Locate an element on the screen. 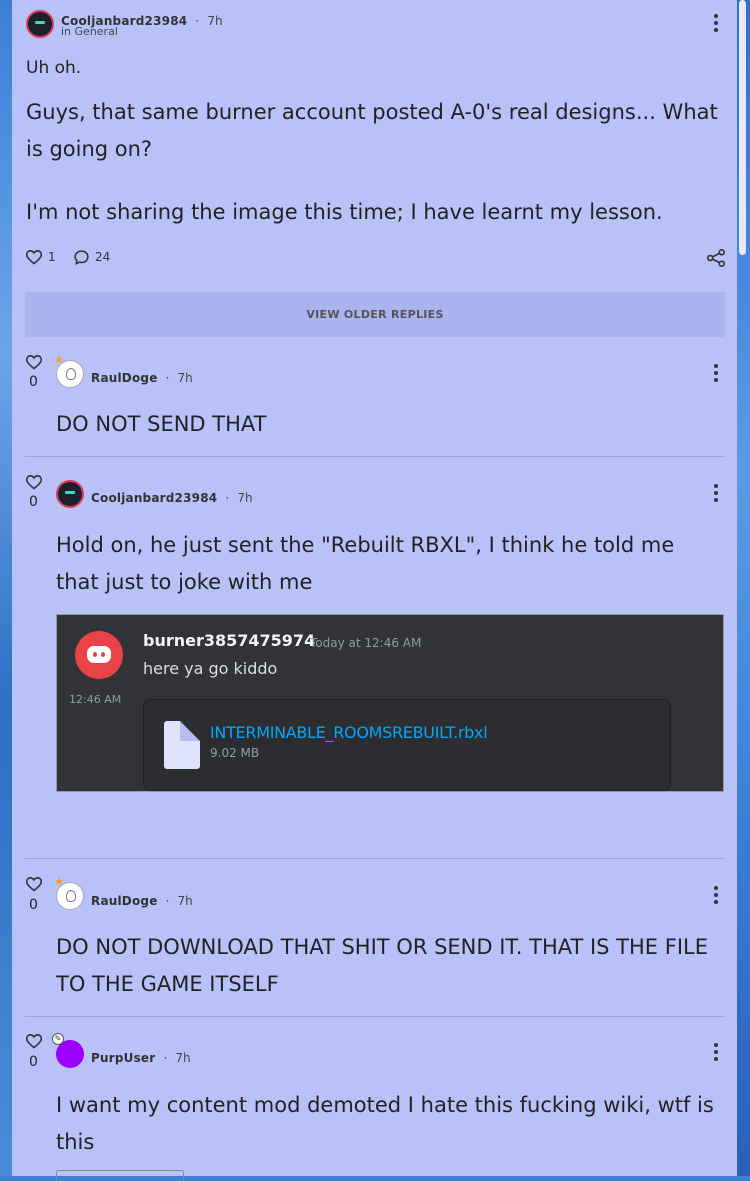  post-category: in General is located at coordinates (89, 31).